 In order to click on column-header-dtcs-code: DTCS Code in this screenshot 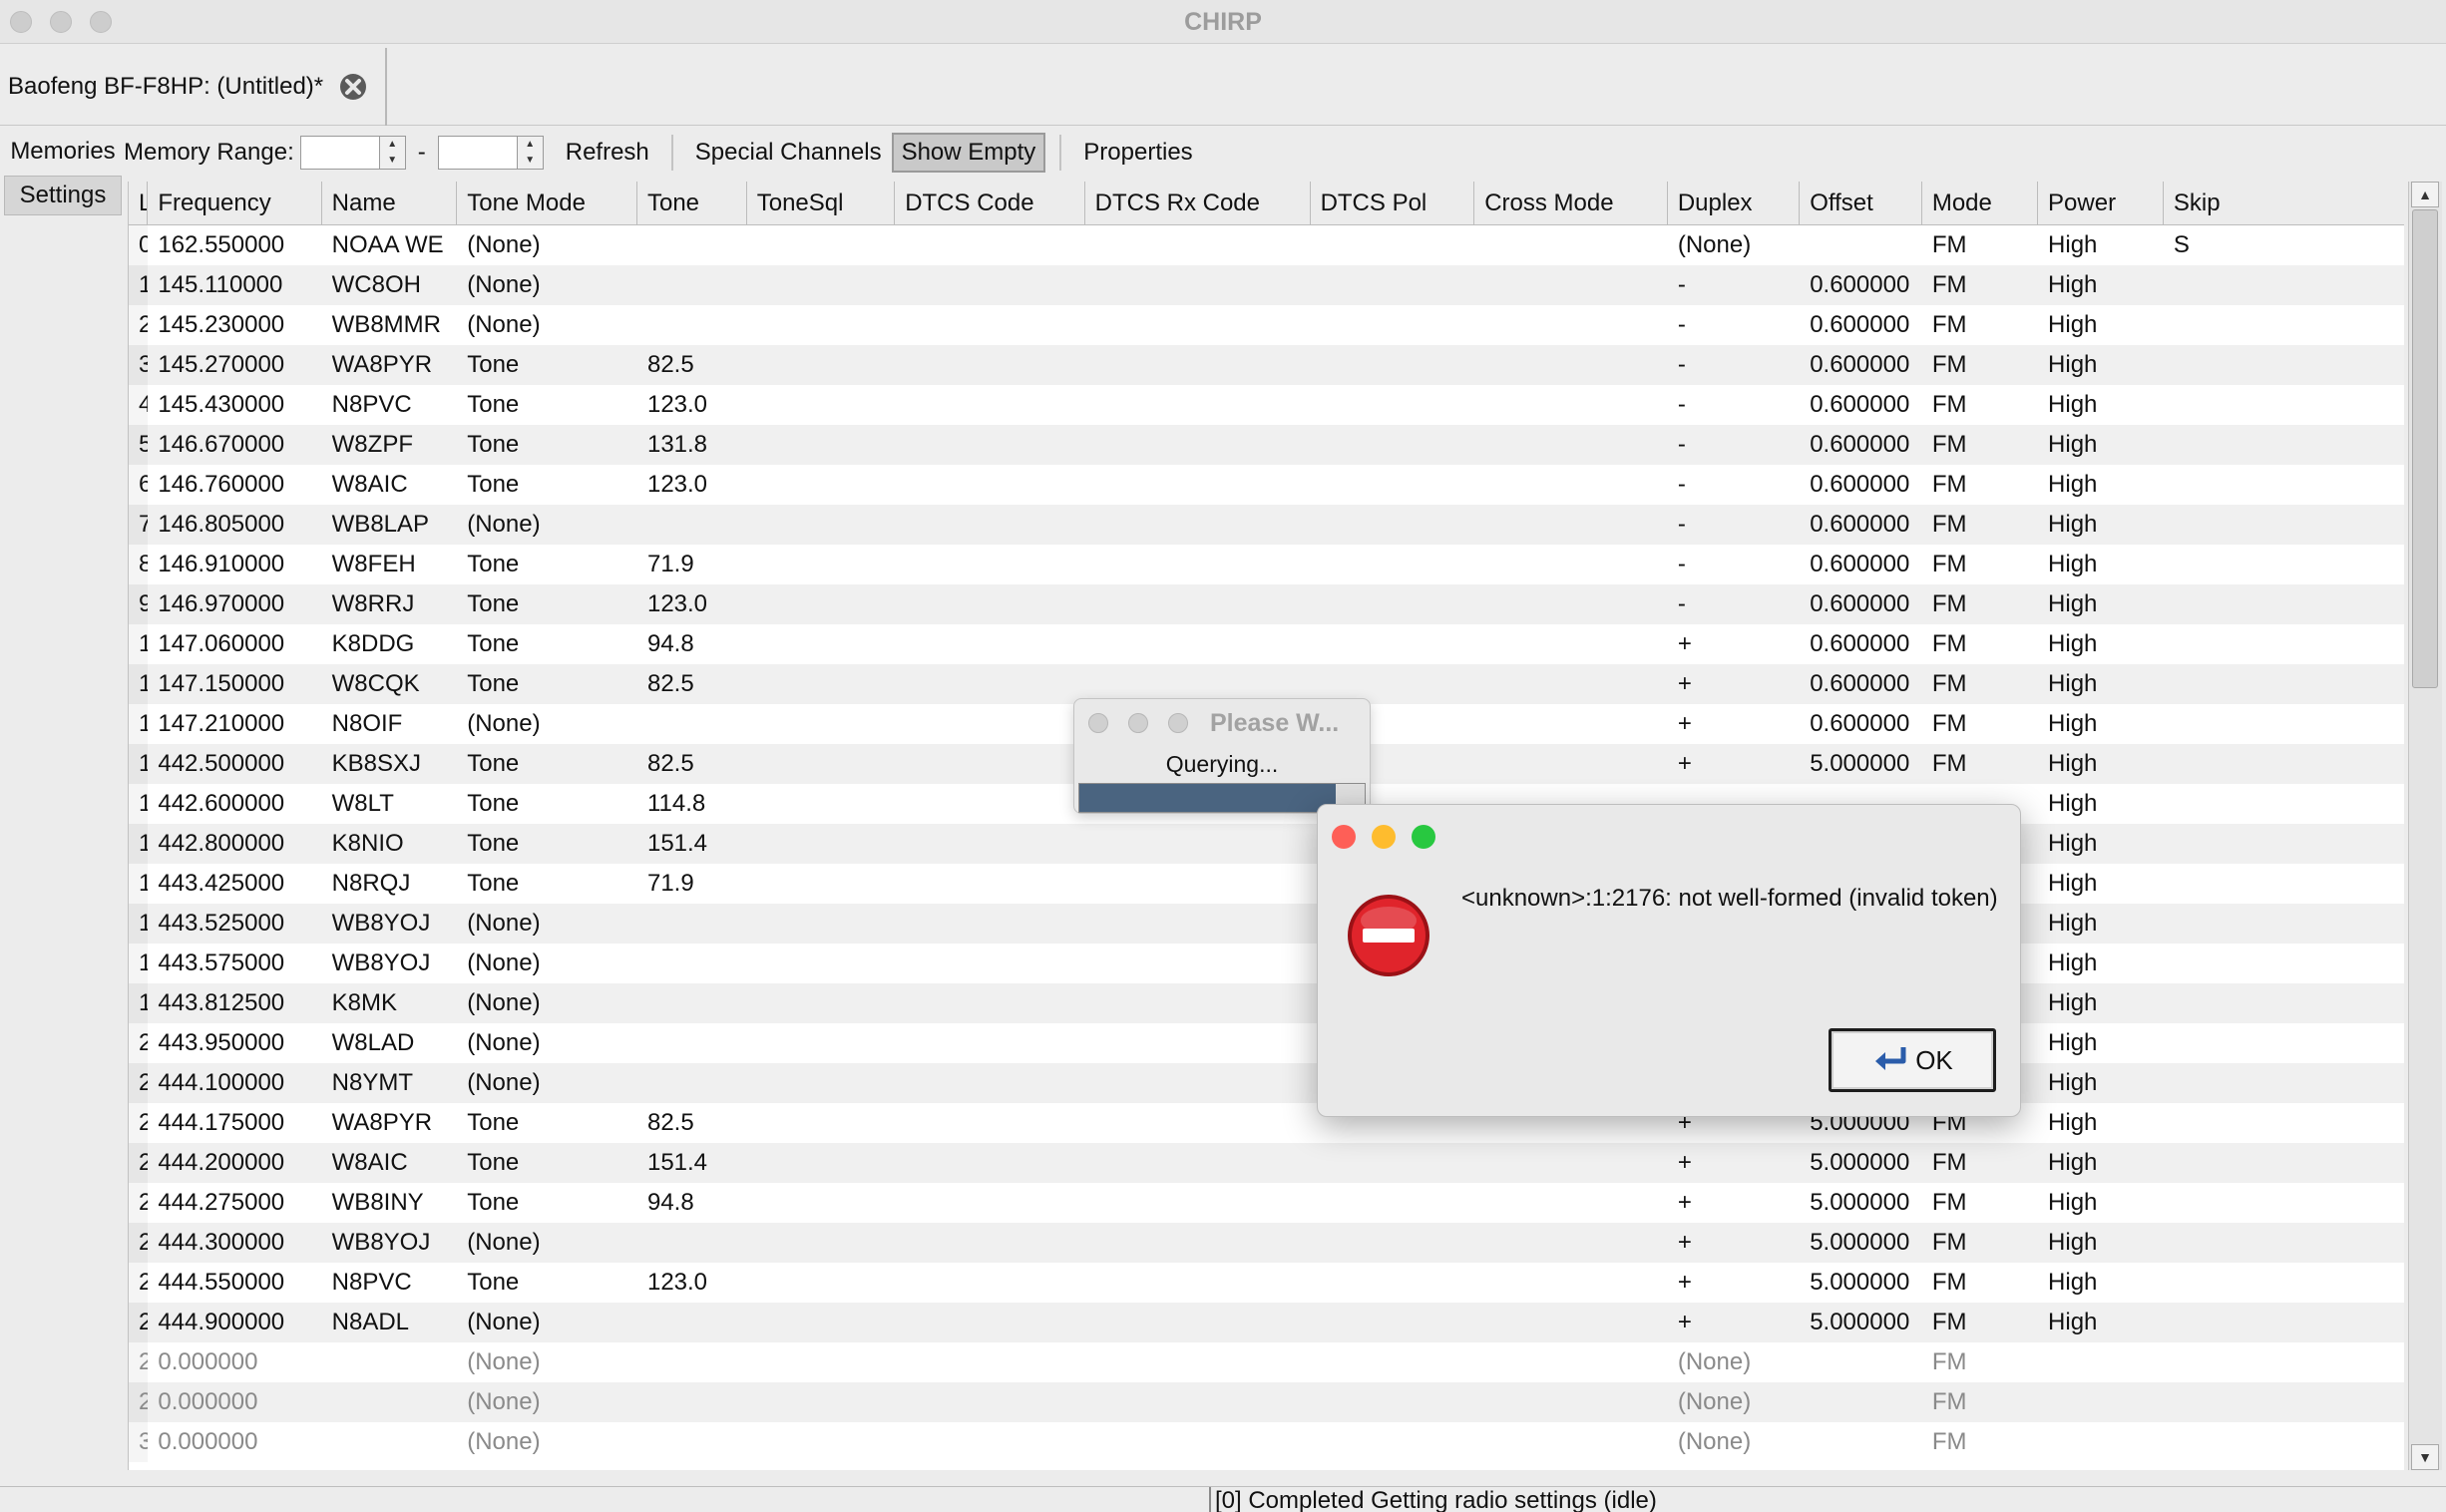, I will do `click(990, 203)`.